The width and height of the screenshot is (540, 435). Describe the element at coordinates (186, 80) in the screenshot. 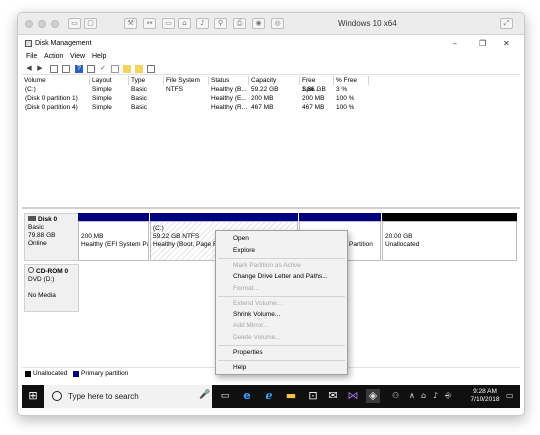

I see `col-file-system: File System` at that location.